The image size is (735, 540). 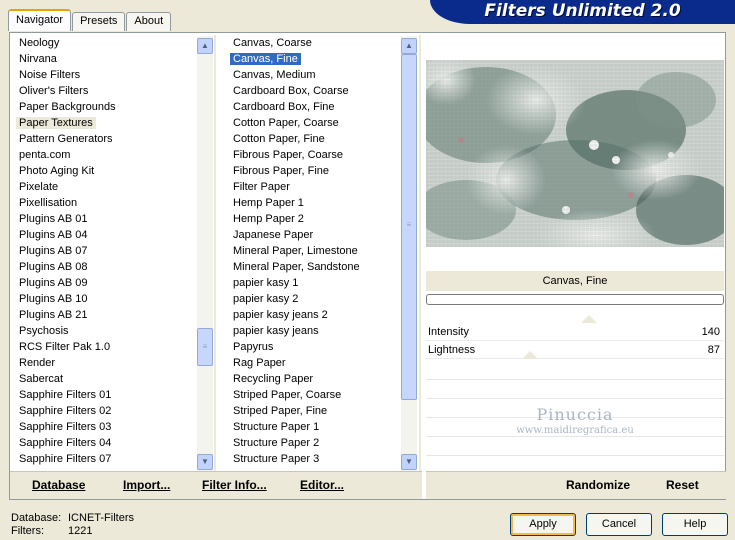 I want to click on list-item: Plugins AB 09, so click(x=105, y=283).